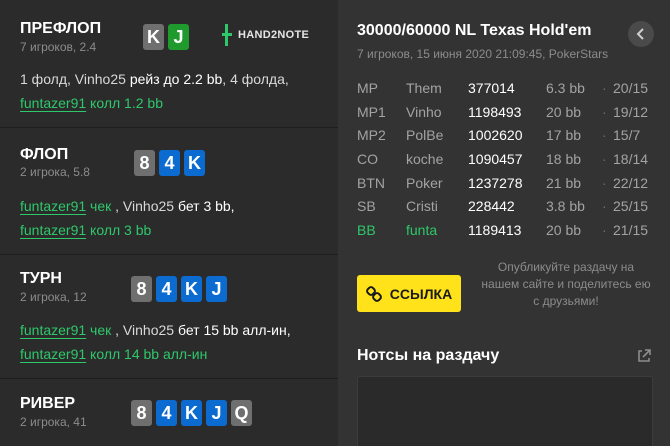 The image size is (670, 446). What do you see at coordinates (428, 135) in the screenshot?
I see `player-name: PolBe` at bounding box center [428, 135].